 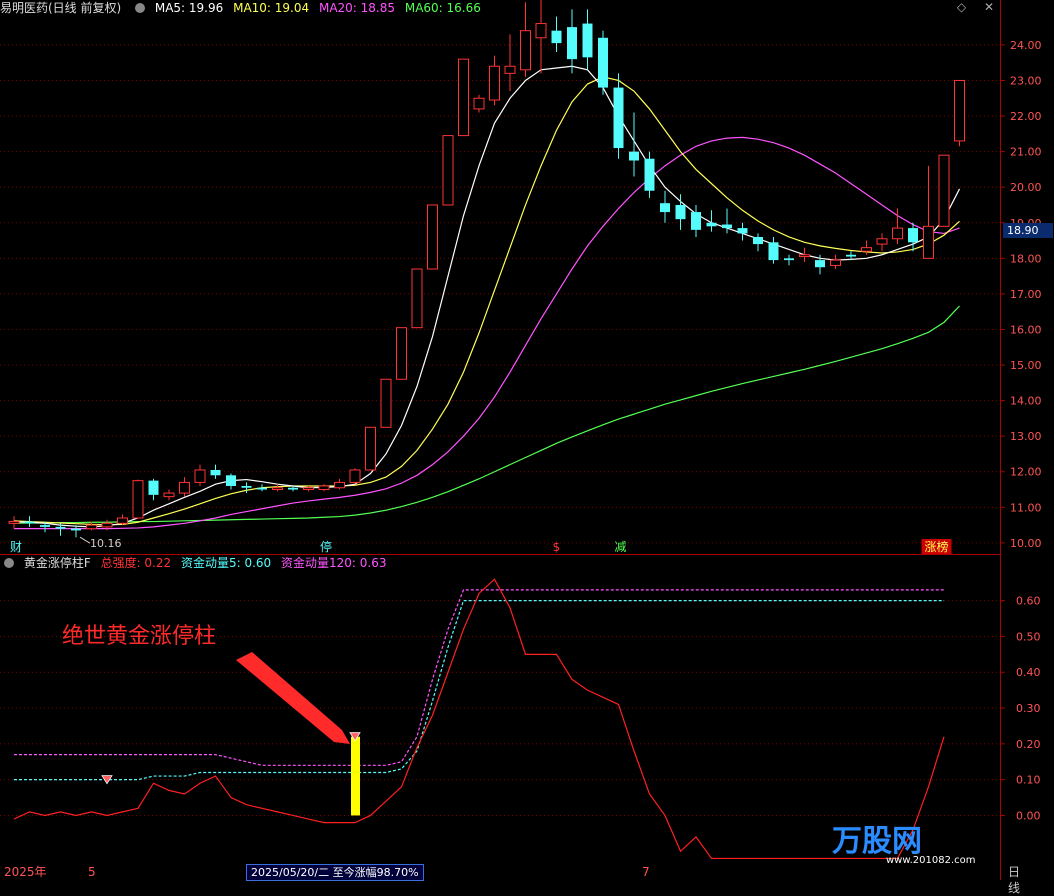 What do you see at coordinates (25, 872) in the screenshot?
I see `year-label: 2025年` at bounding box center [25, 872].